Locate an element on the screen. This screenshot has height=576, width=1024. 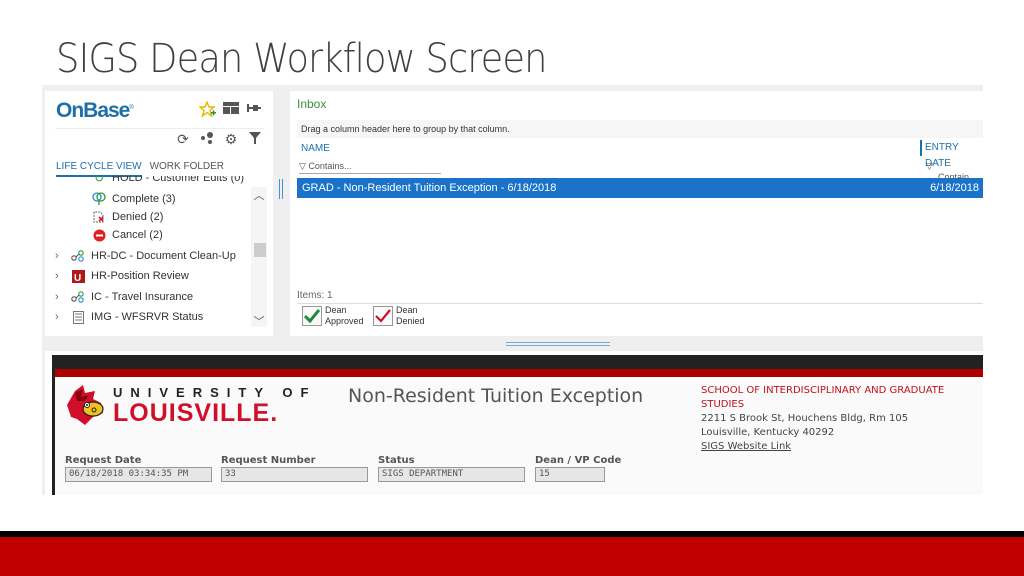
tree-item-complete: Complete (3) is located at coordinates (133, 199).